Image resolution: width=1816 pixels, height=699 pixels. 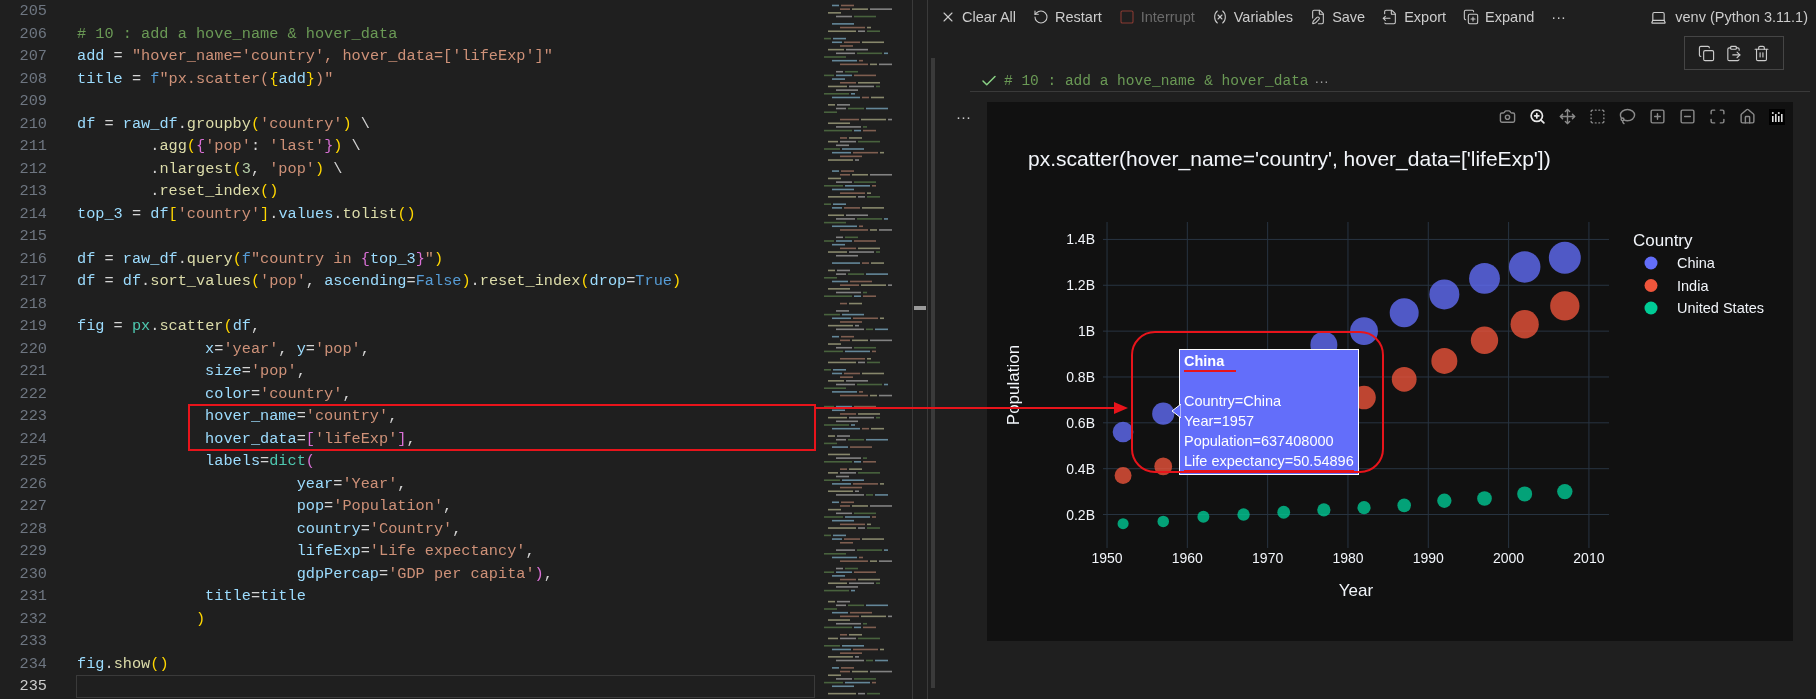 I want to click on autoscale-icon, so click(x=1717, y=116).